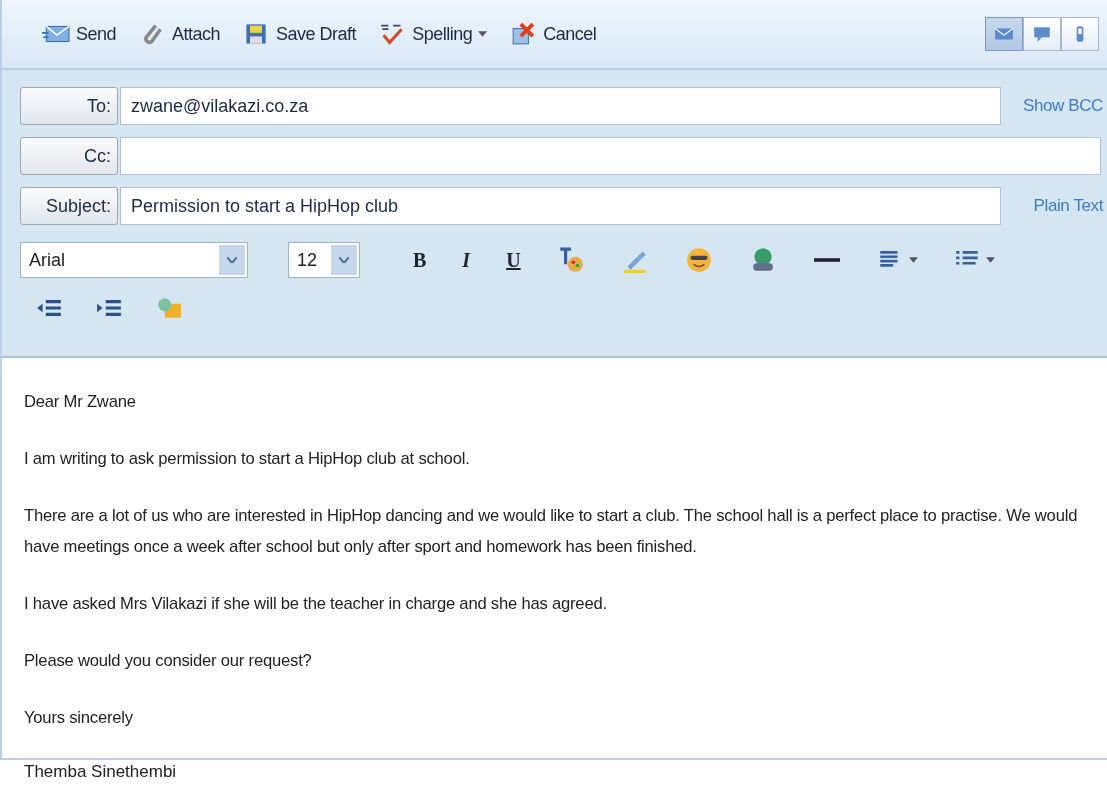 This screenshot has height=788, width=1107. I want to click on input-field, so click(610, 156).